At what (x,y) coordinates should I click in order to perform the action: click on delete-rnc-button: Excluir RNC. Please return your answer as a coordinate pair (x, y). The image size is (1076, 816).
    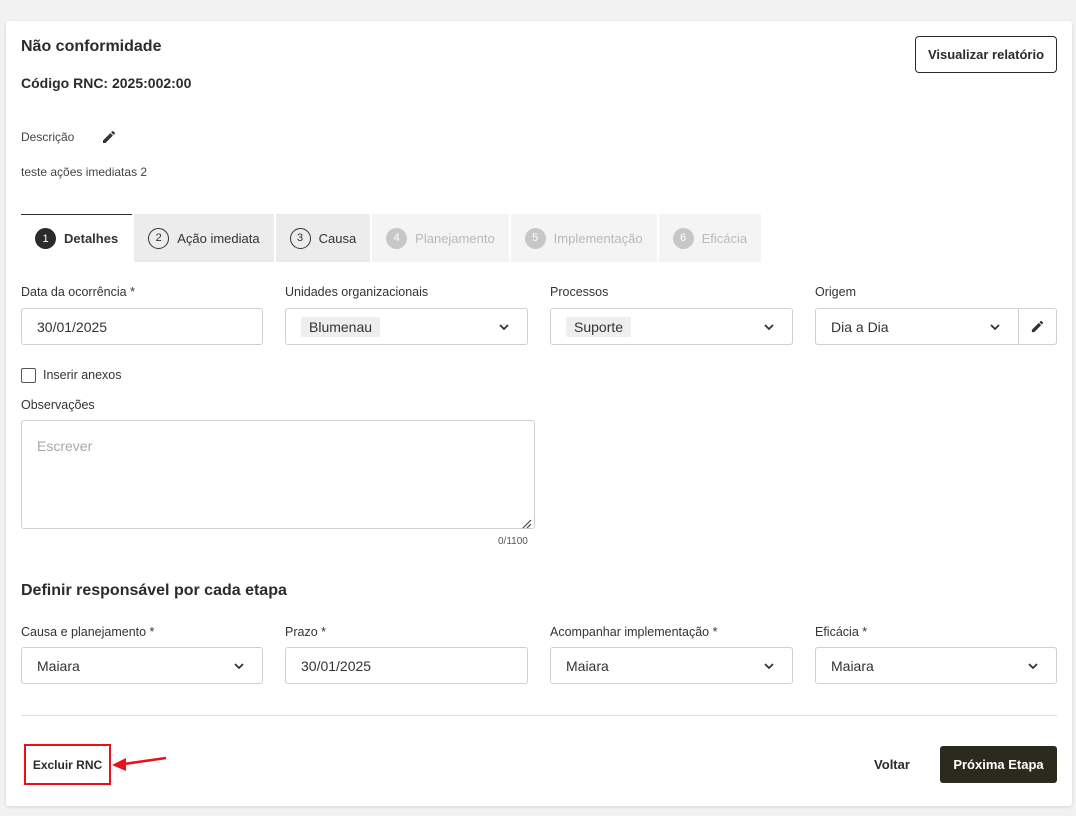
    Looking at the image, I should click on (67, 764).